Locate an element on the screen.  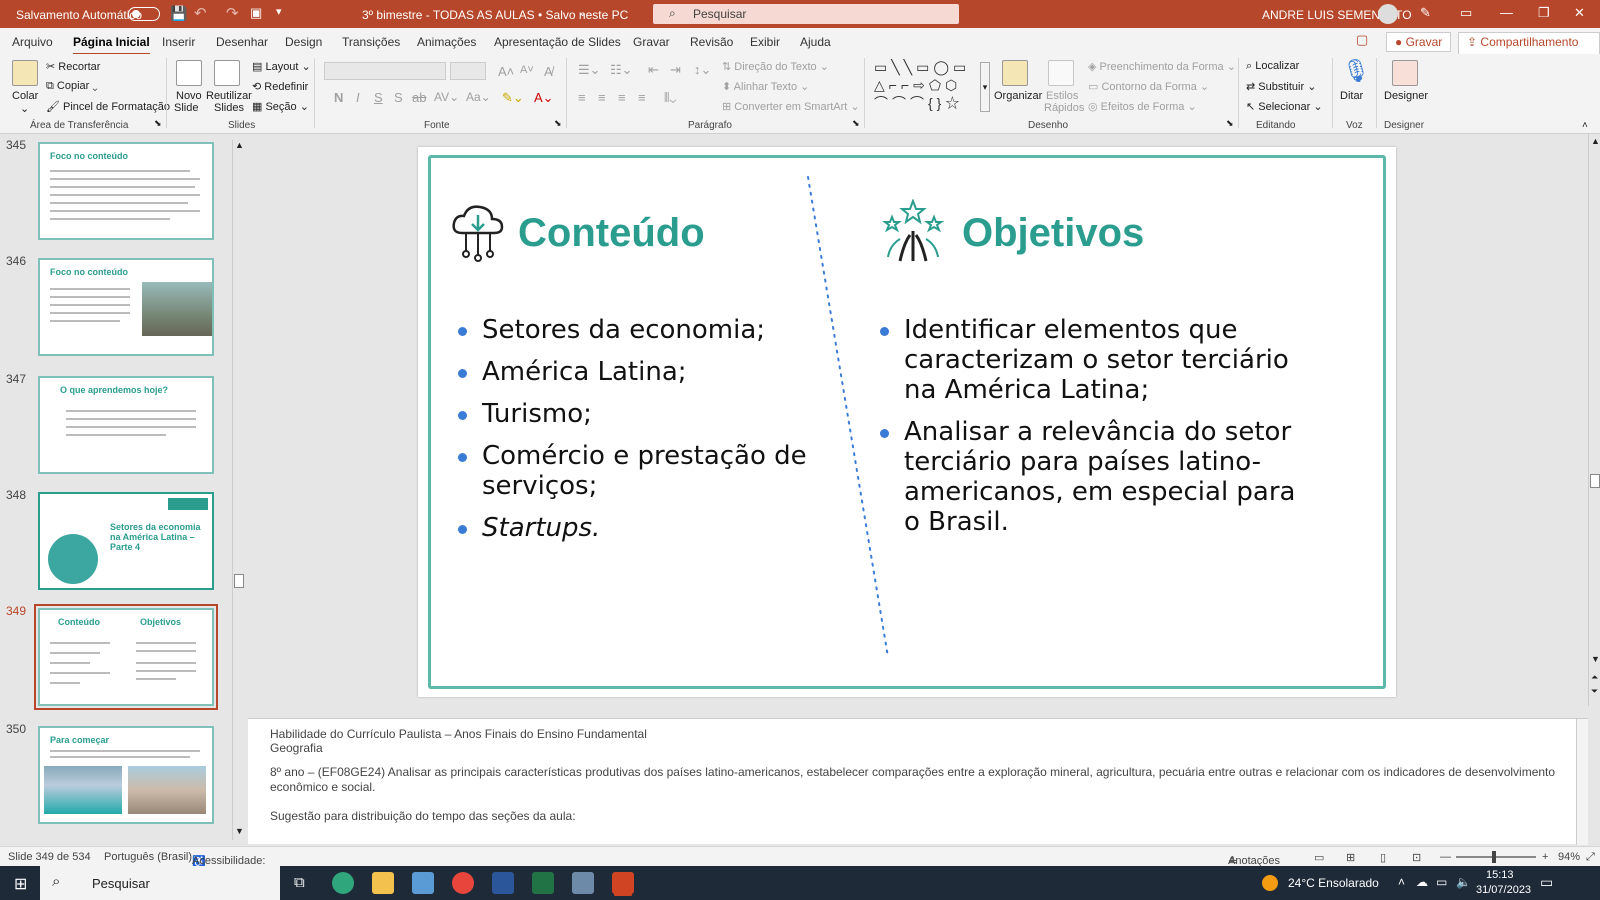
slide-thumbnail: Para começar is located at coordinates (126, 775).